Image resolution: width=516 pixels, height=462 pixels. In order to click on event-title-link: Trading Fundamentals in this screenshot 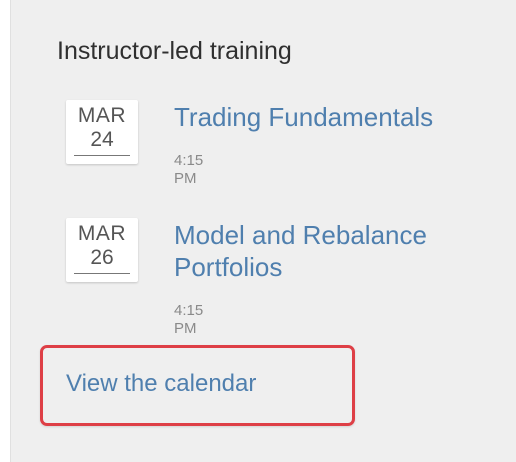, I will do `click(334, 117)`.